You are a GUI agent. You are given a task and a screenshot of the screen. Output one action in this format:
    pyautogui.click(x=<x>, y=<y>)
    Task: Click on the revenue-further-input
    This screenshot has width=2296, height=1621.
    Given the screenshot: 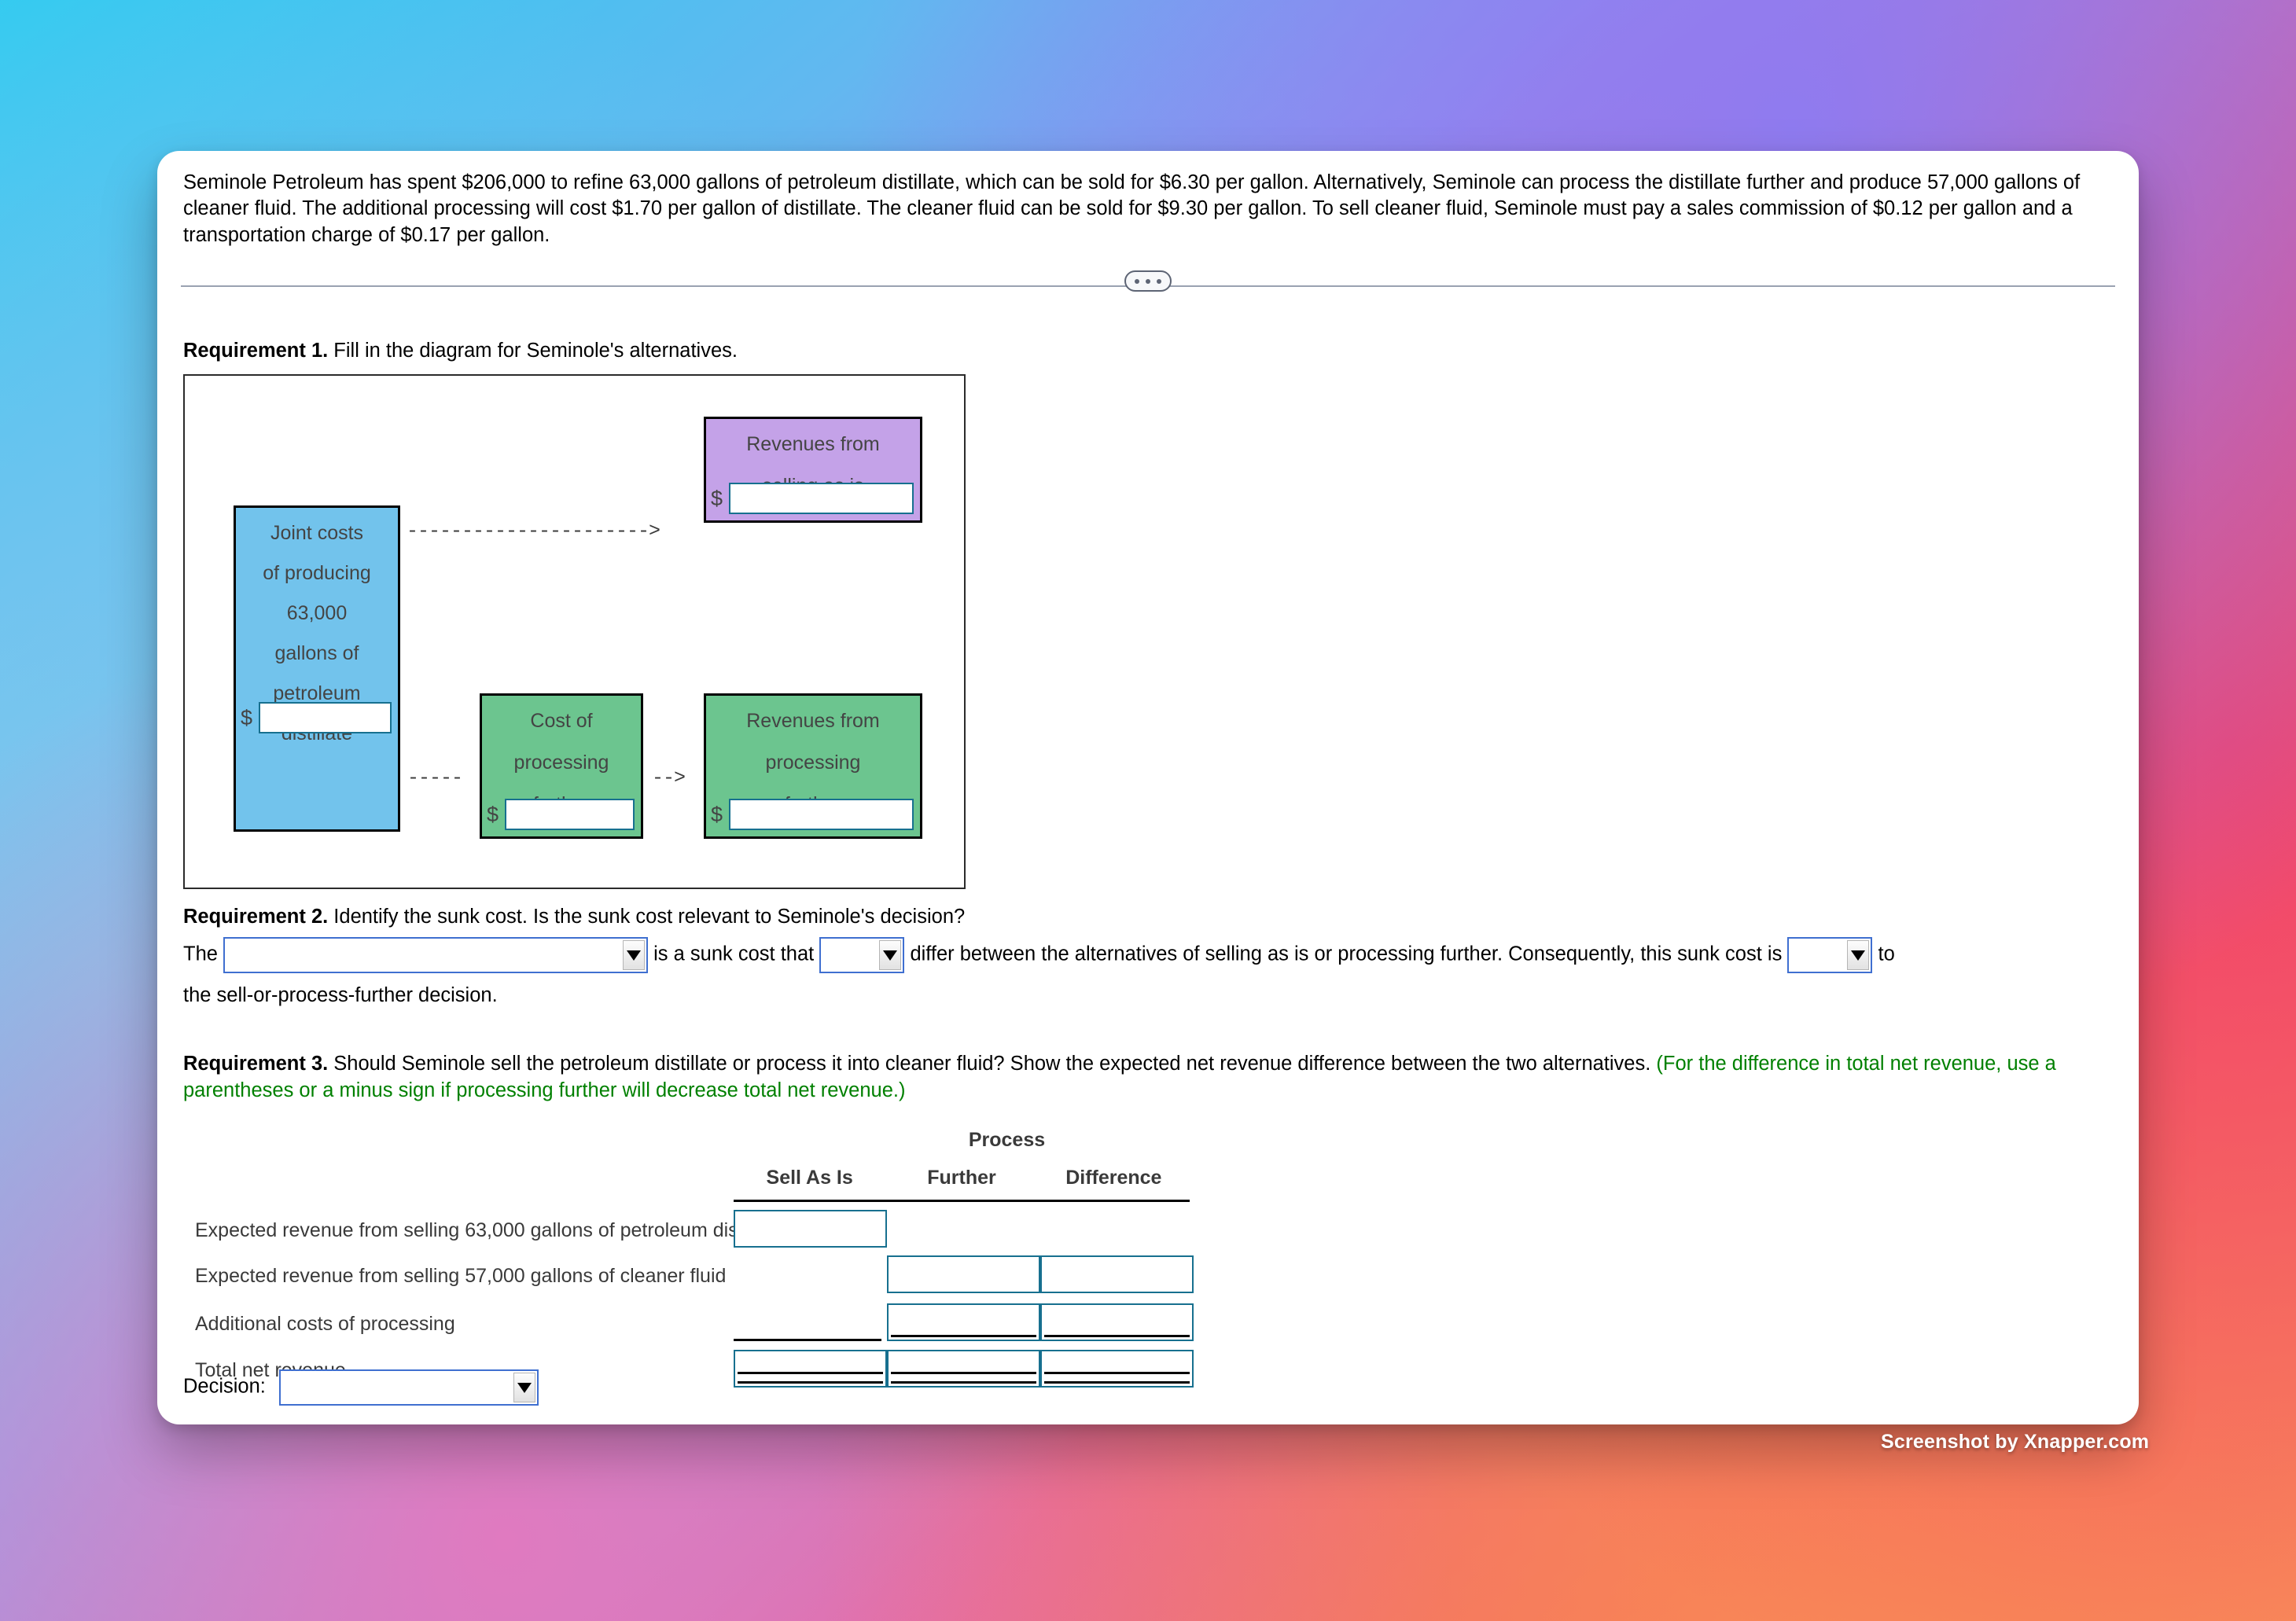 What is the action you would take?
    pyautogui.click(x=821, y=814)
    